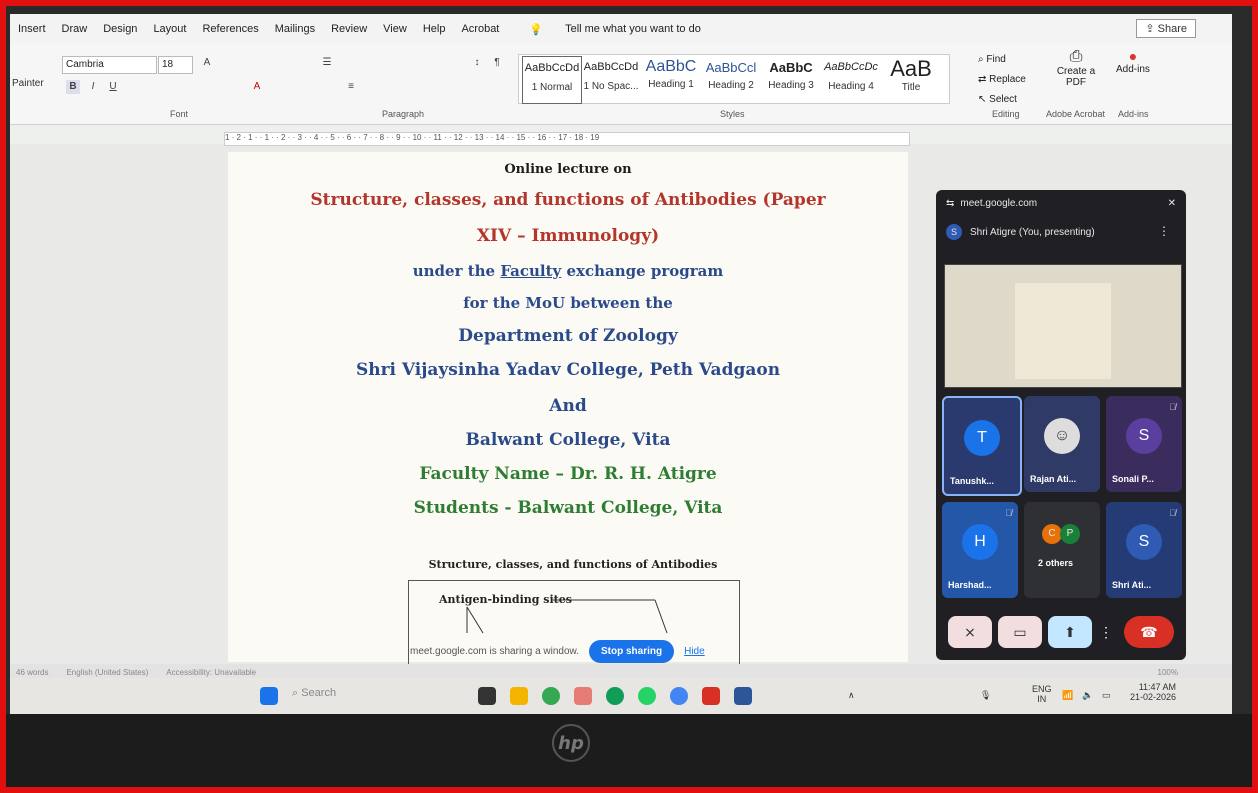 Image resolution: width=1258 pixels, height=793 pixels. Describe the element at coordinates (1166, 28) in the screenshot. I see `share-button: ⇪ Share` at that location.